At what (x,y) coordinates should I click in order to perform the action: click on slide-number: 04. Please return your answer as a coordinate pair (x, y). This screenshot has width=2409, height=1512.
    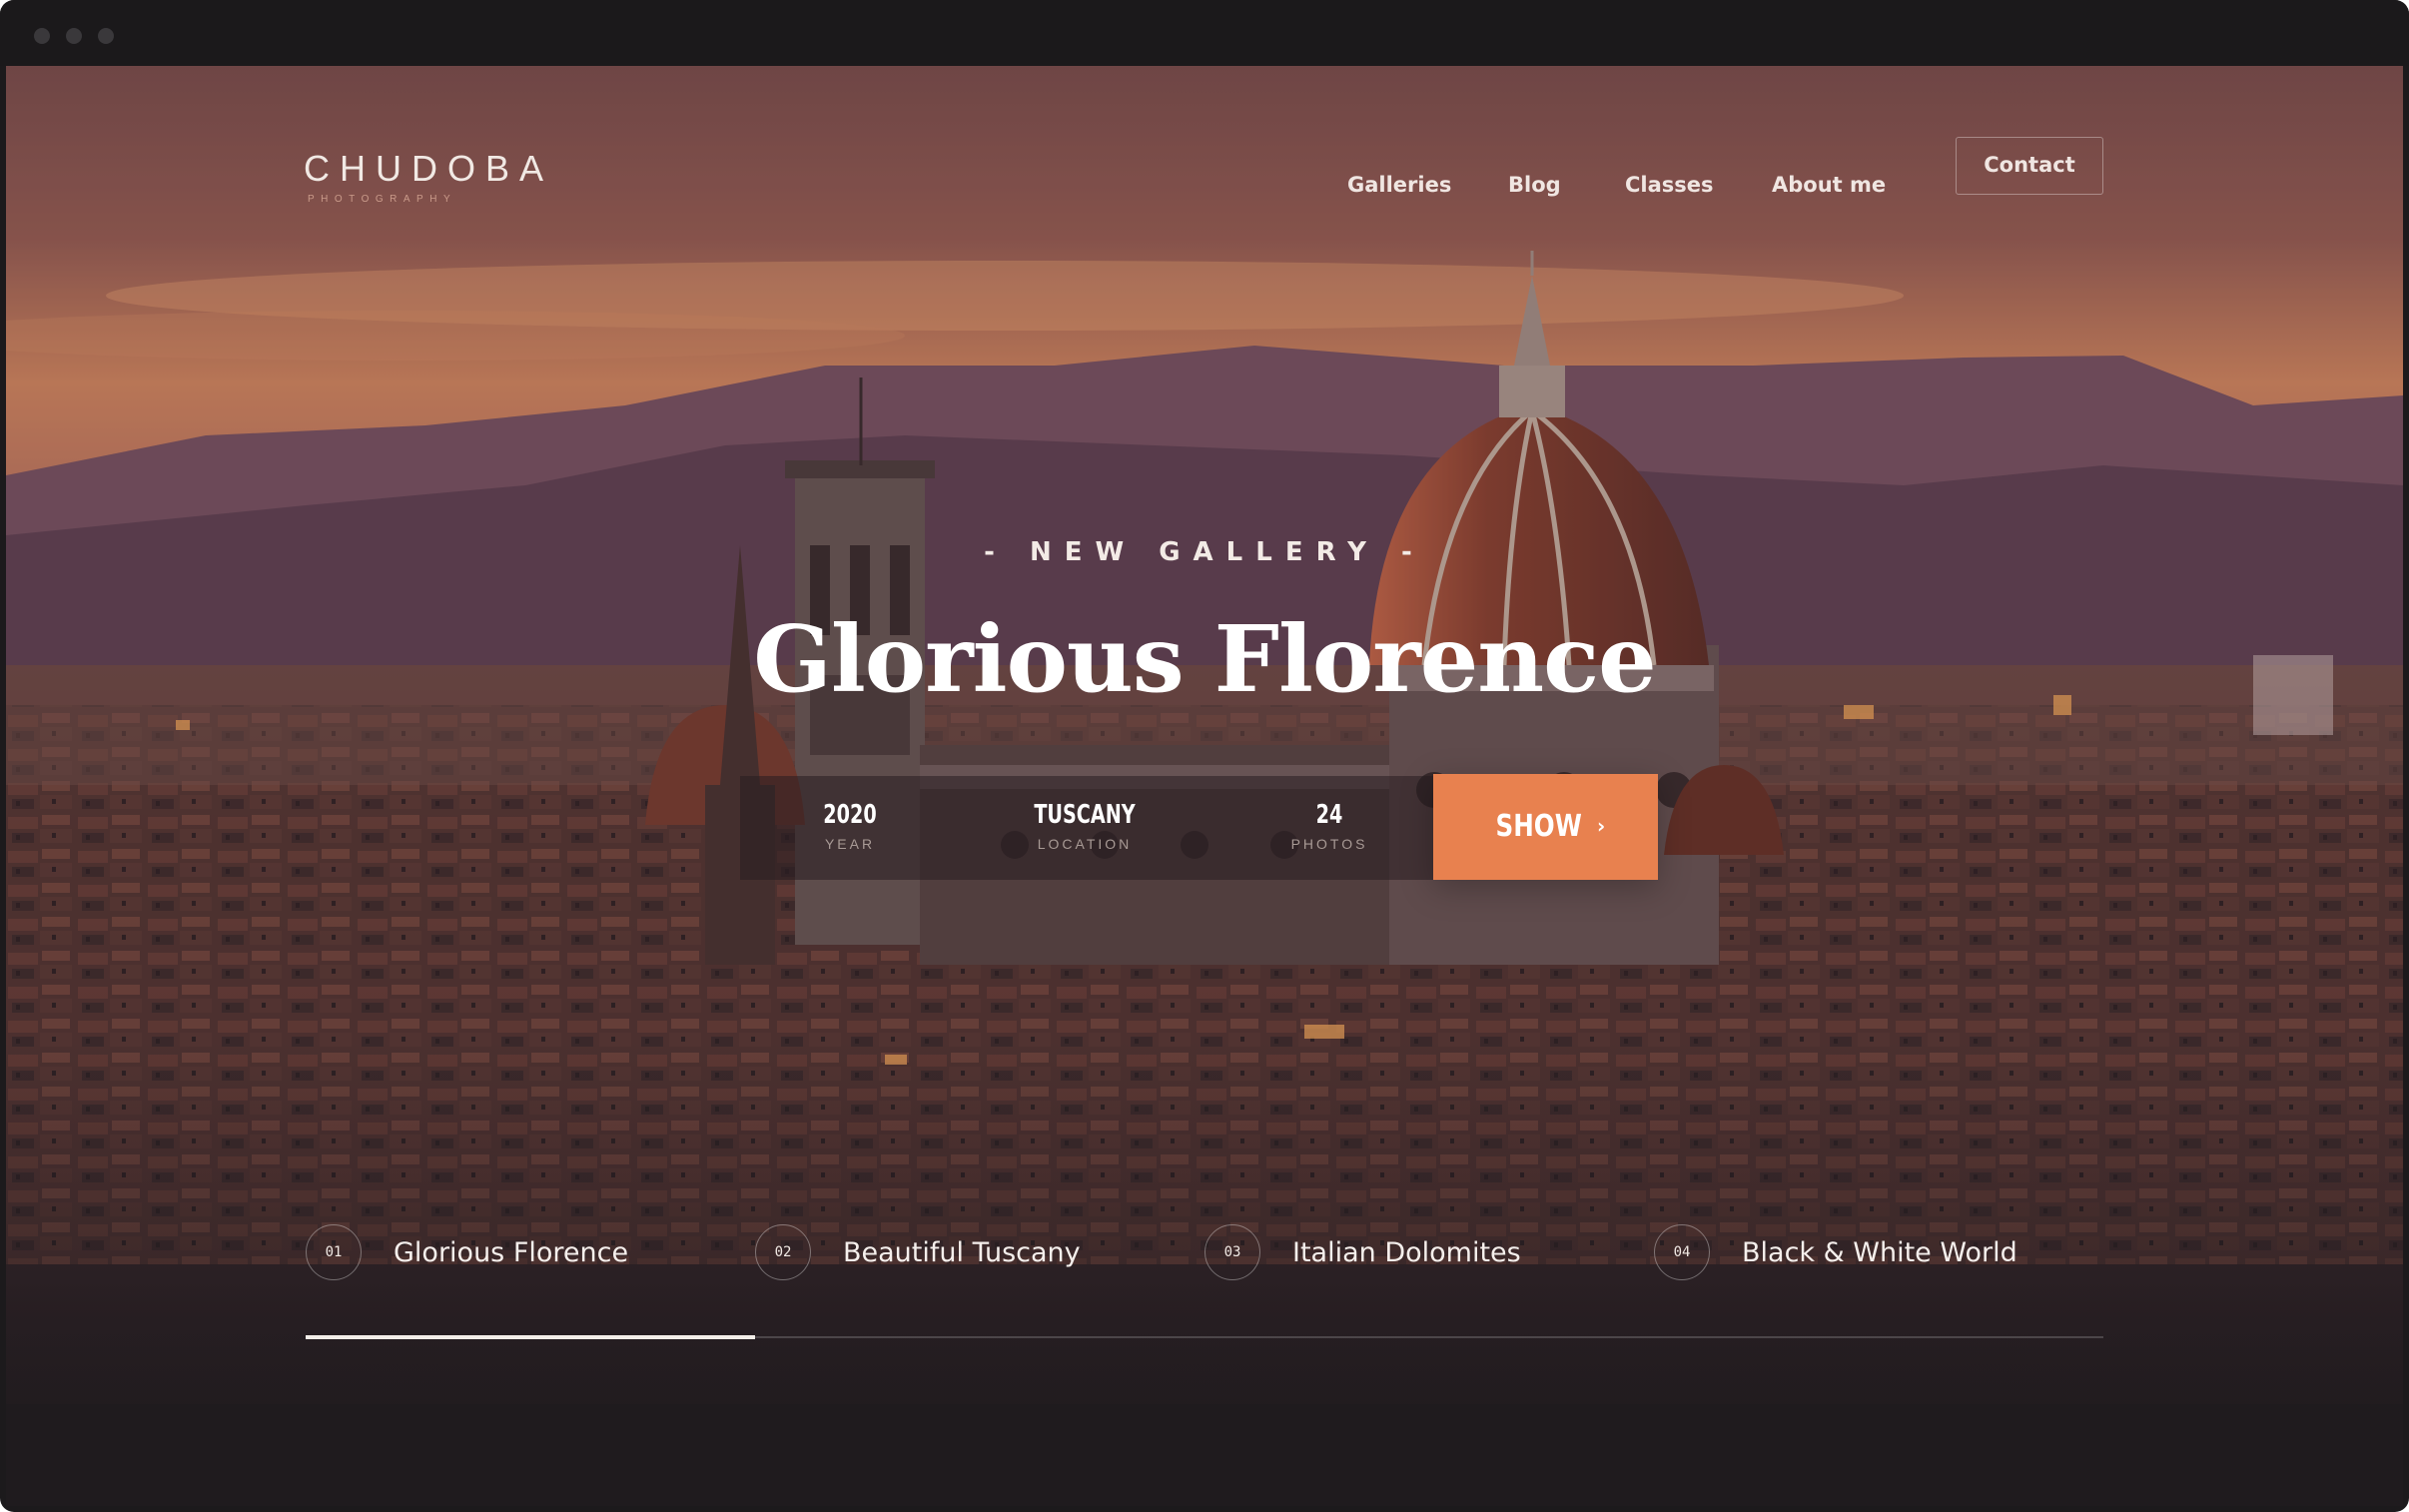
    Looking at the image, I should click on (1682, 1252).